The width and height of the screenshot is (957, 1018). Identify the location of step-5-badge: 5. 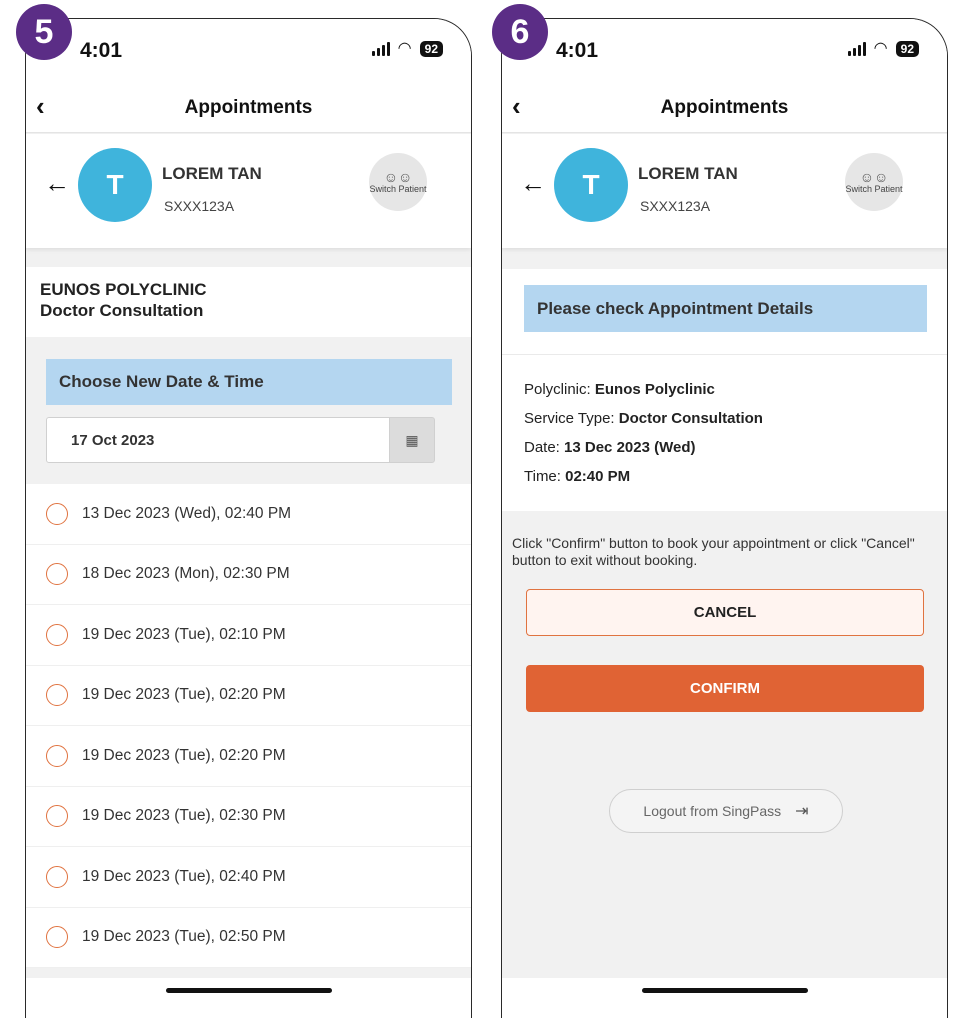
(44, 32).